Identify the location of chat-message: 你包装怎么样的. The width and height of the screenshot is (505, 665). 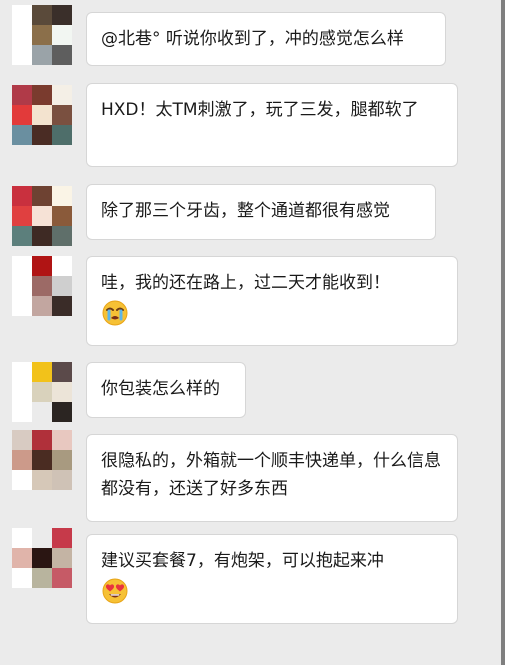
(250, 391).